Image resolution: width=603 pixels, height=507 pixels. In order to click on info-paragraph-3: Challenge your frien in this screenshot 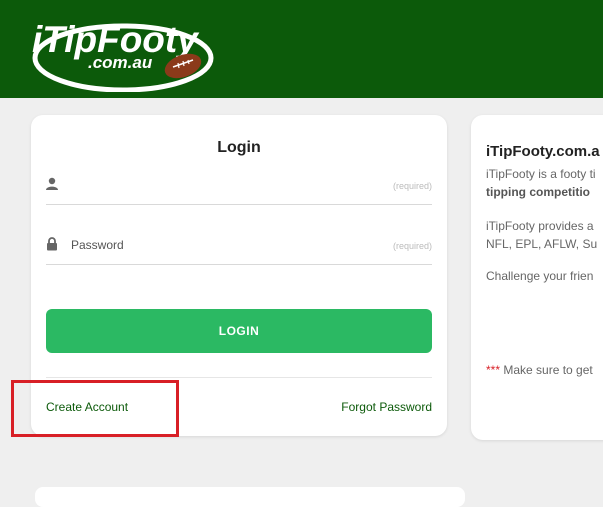, I will do `click(540, 276)`.